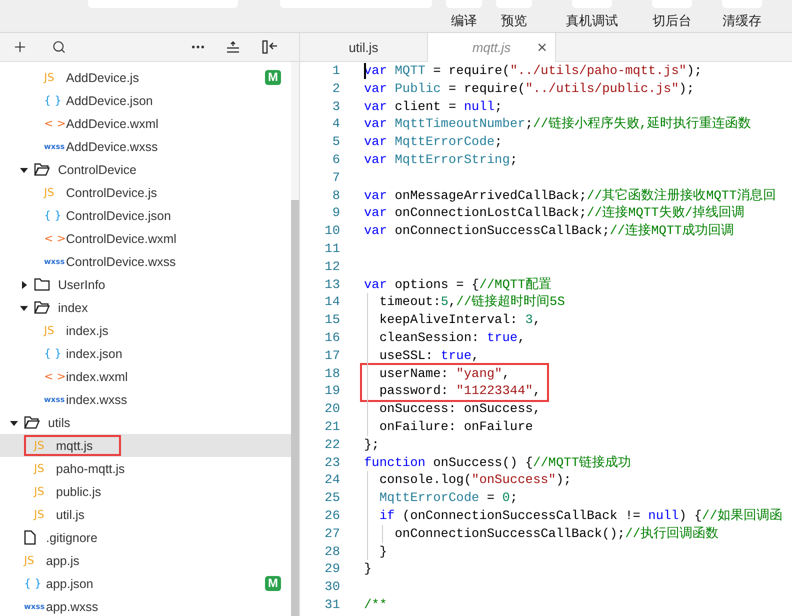 The width and height of the screenshot is (792, 616). I want to click on code-line: var MqttTimeoutNumber;//链接小程序失败,延时执行重连函数, so click(558, 124).